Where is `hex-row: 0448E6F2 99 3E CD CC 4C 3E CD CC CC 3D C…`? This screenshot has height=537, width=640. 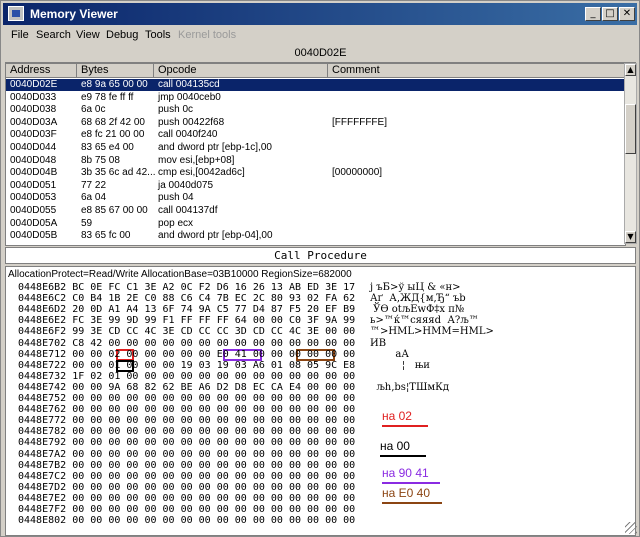
hex-row: 0448E6F2 99 3E CD CC 4C 3E CD CC CC 3D C… is located at coordinates (186, 331).